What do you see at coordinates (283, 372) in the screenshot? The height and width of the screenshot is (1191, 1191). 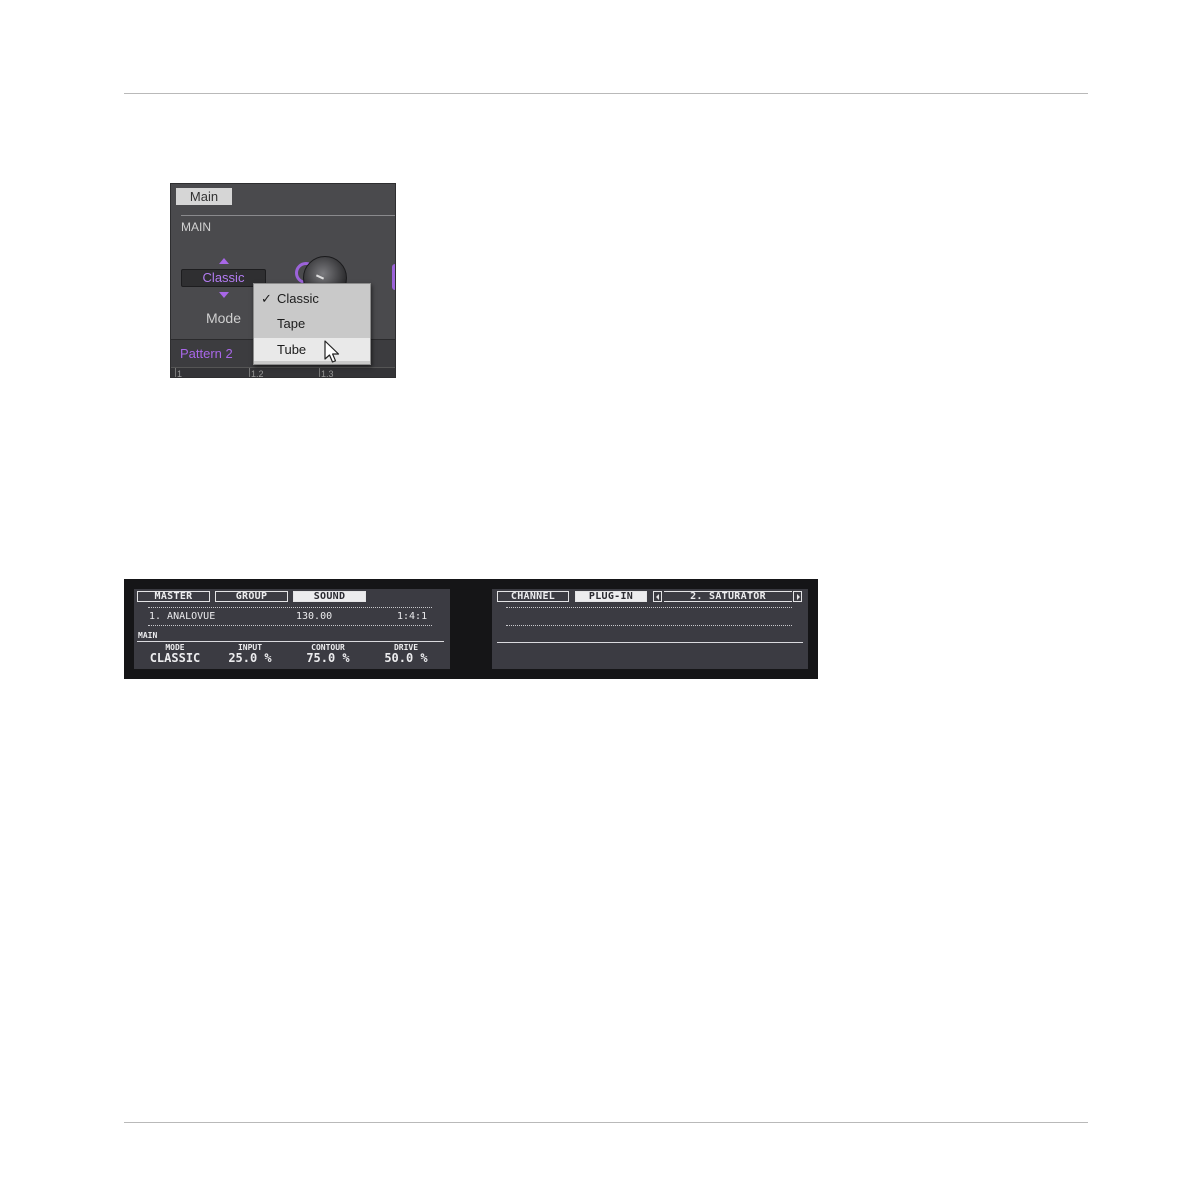 I see `timeline-ruler: 1 1.2 1.3` at bounding box center [283, 372].